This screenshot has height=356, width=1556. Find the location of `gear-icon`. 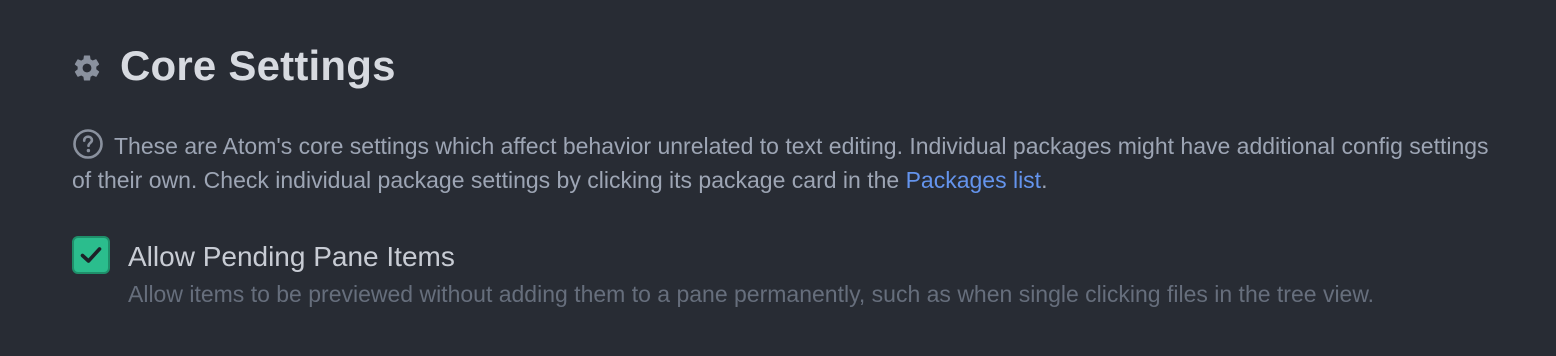

gear-icon is located at coordinates (87, 68).